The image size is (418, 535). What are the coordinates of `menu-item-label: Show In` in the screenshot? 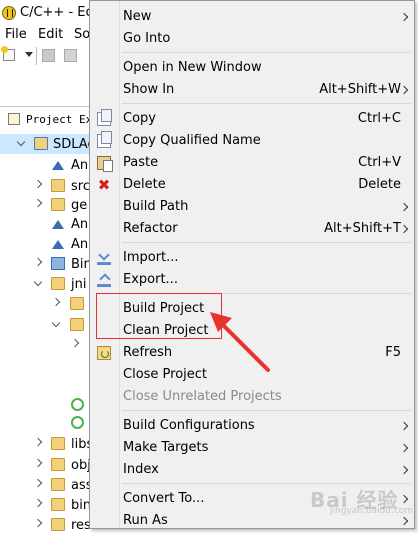 It's located at (149, 89).